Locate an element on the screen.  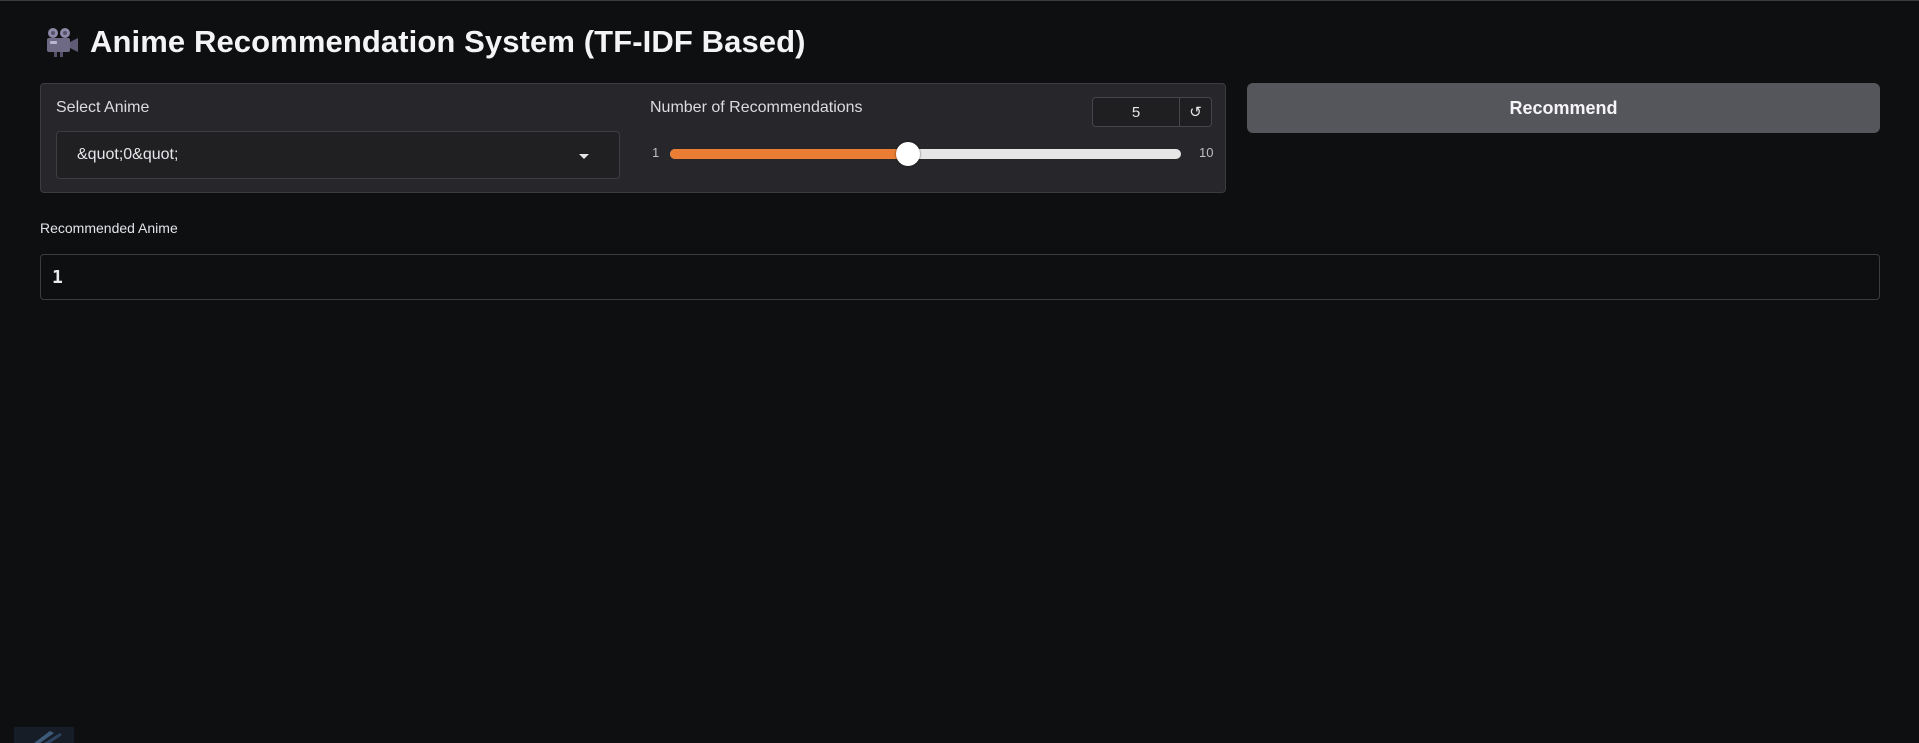
reset-icon: ↺ is located at coordinates (1195, 112).